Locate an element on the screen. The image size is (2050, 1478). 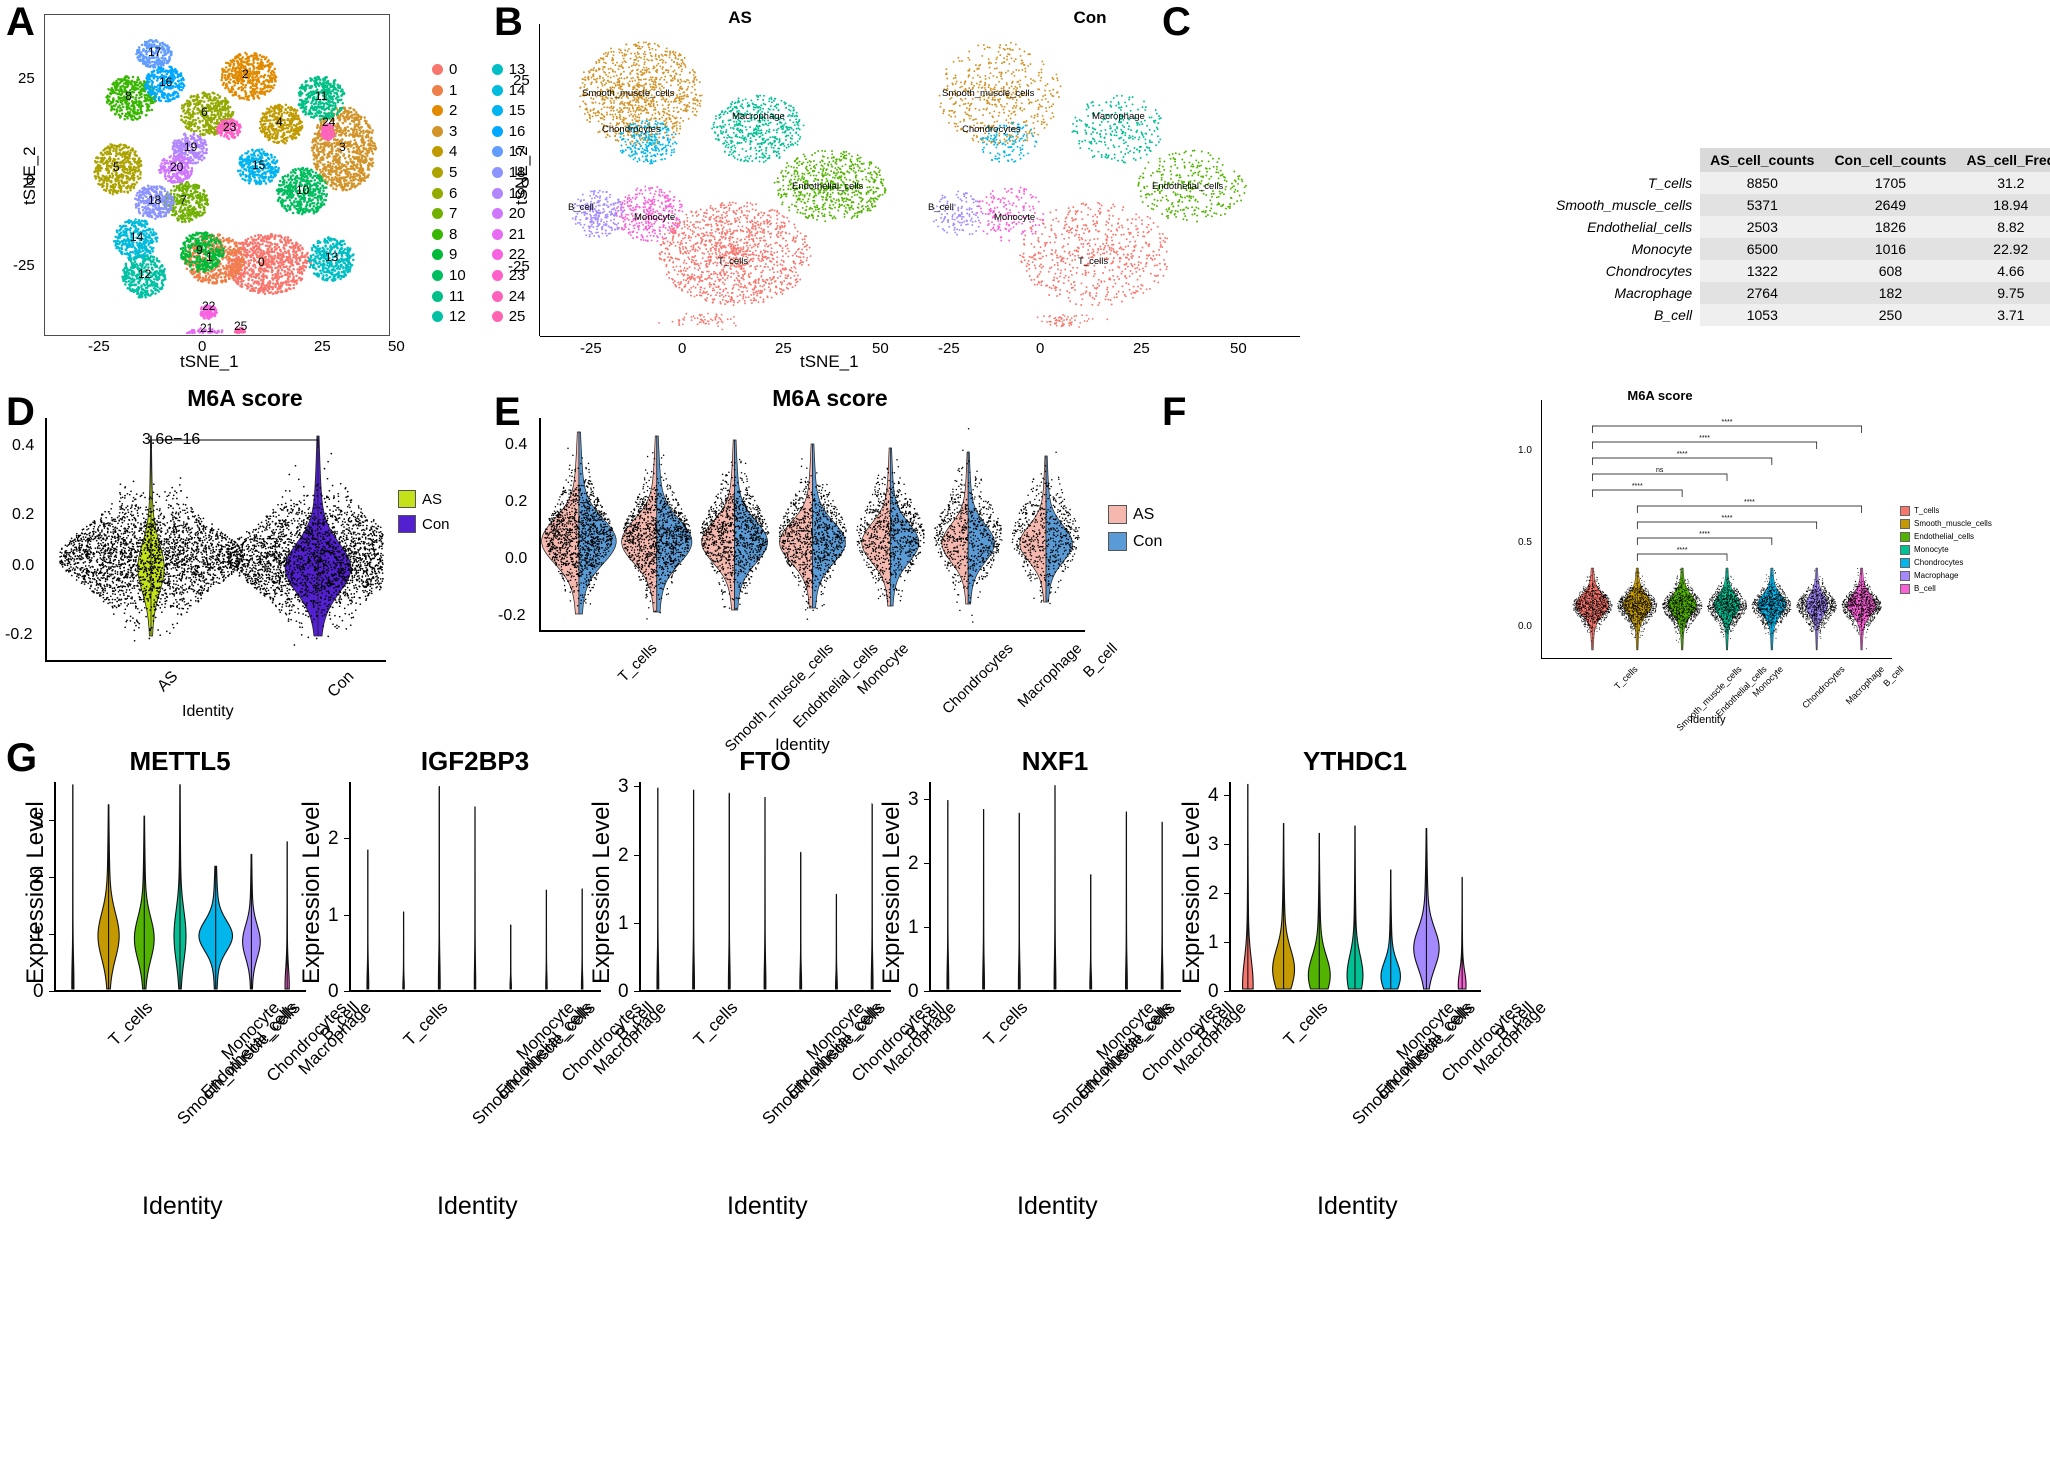
panel-a-legend-item: 4 is located at coordinates (449, 151).